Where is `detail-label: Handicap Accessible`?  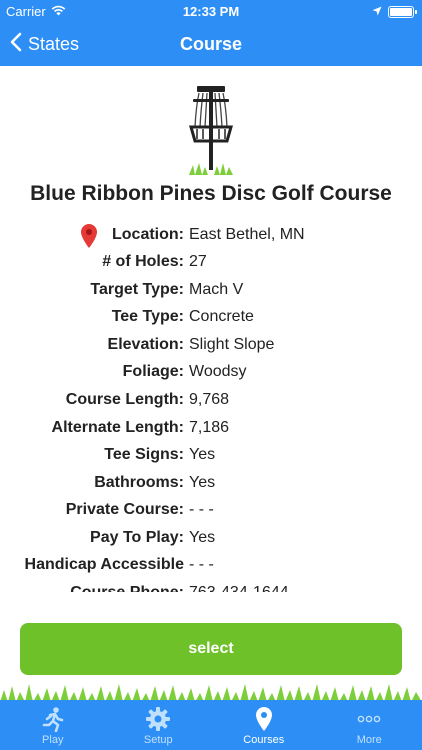
detail-label: Handicap Accessible is located at coordinates (104, 564).